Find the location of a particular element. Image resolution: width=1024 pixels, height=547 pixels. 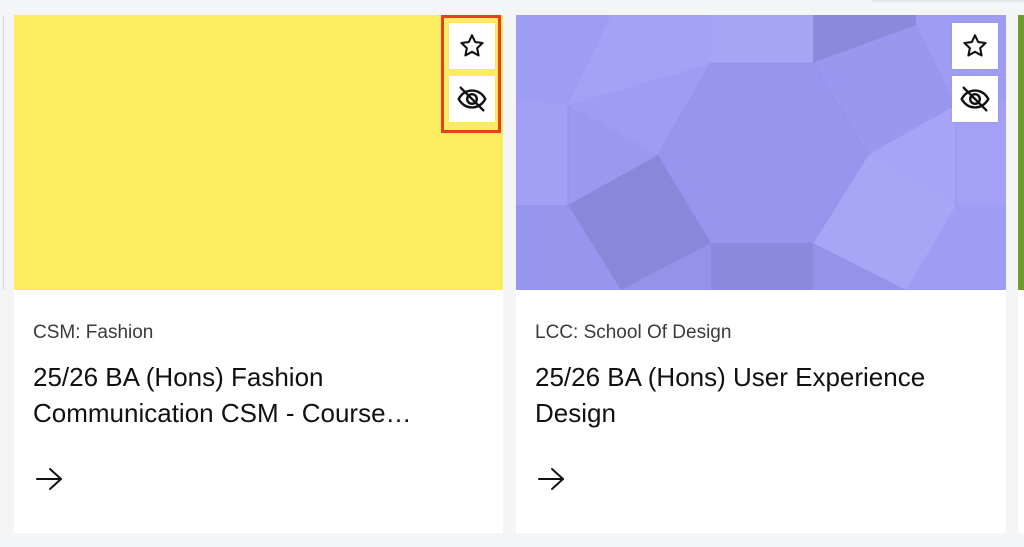

top-divider is located at coordinates (948, 1).